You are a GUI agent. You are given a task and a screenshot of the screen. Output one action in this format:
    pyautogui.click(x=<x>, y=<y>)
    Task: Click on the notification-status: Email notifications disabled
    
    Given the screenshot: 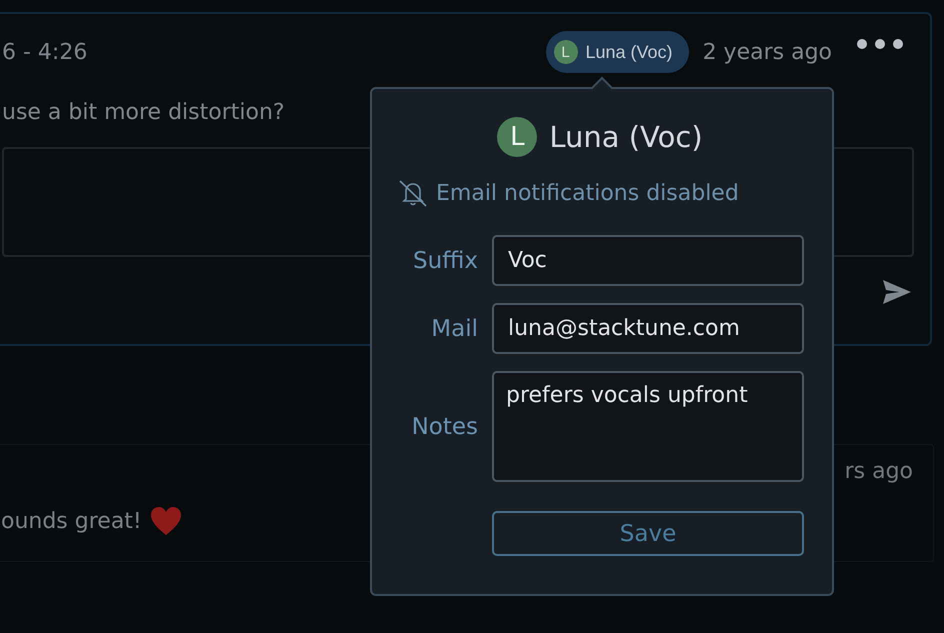 What is the action you would take?
    pyautogui.click(x=587, y=193)
    